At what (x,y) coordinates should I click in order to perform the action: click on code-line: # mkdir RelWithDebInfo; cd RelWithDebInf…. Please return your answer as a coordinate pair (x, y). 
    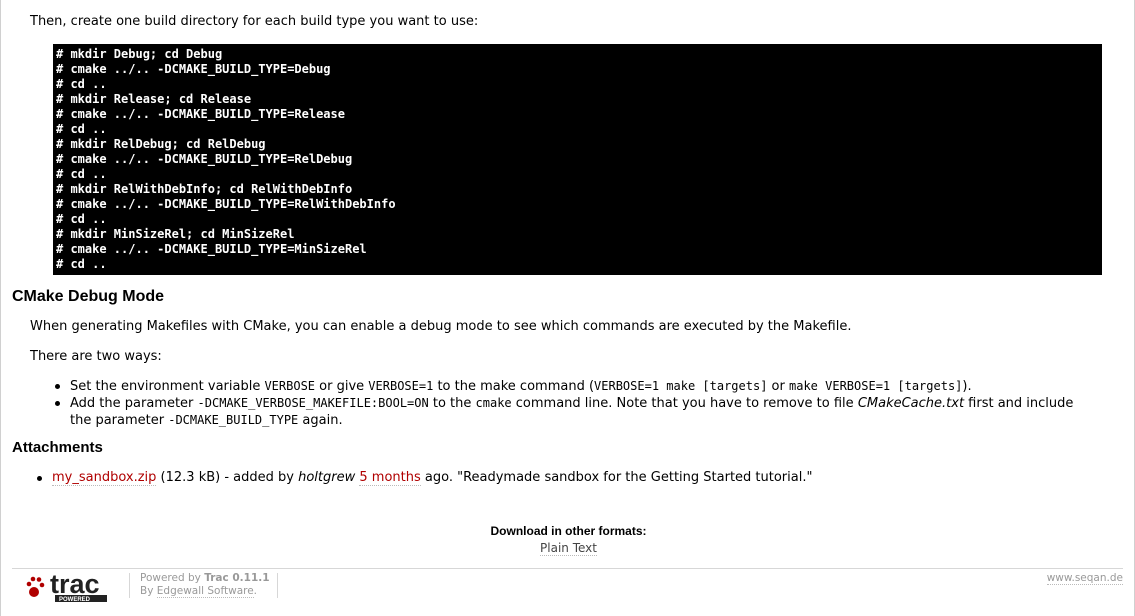
    Looking at the image, I should click on (204, 189).